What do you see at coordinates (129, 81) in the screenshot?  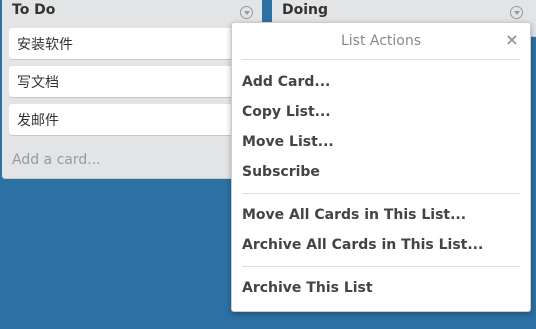 I see `card: 写文档` at bounding box center [129, 81].